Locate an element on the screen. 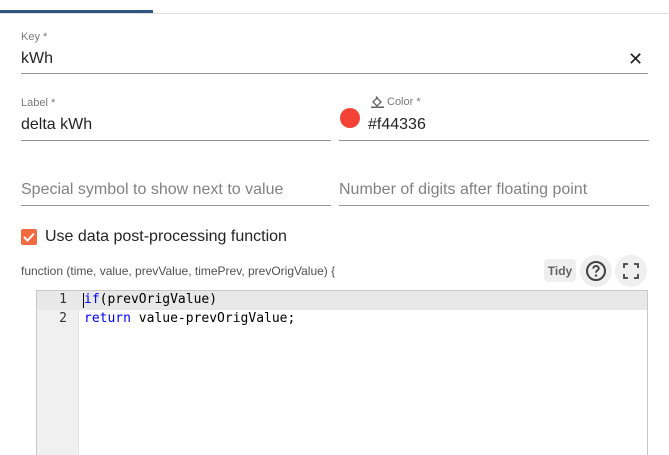  decimals-field: Number of digits after floating point is located at coordinates (494, 187).